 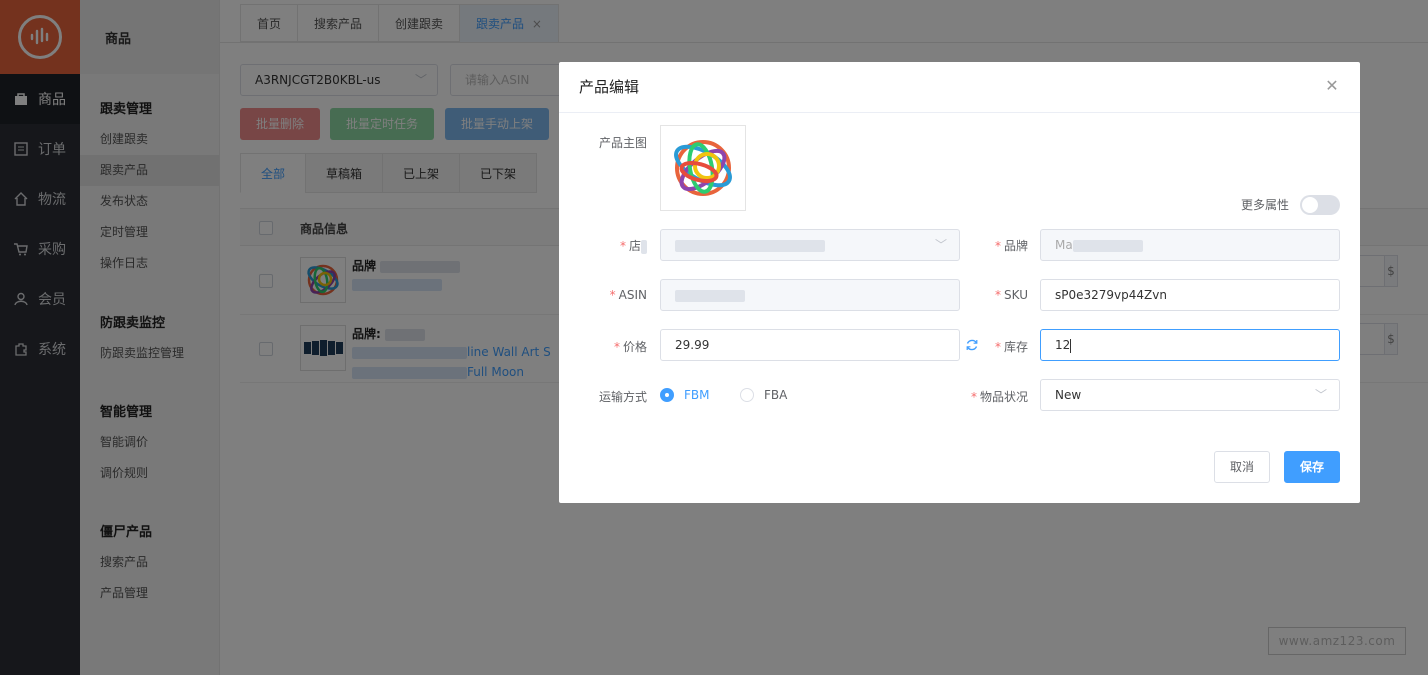 I want to click on sku-label-text: SKU, so click(x=1016, y=295).